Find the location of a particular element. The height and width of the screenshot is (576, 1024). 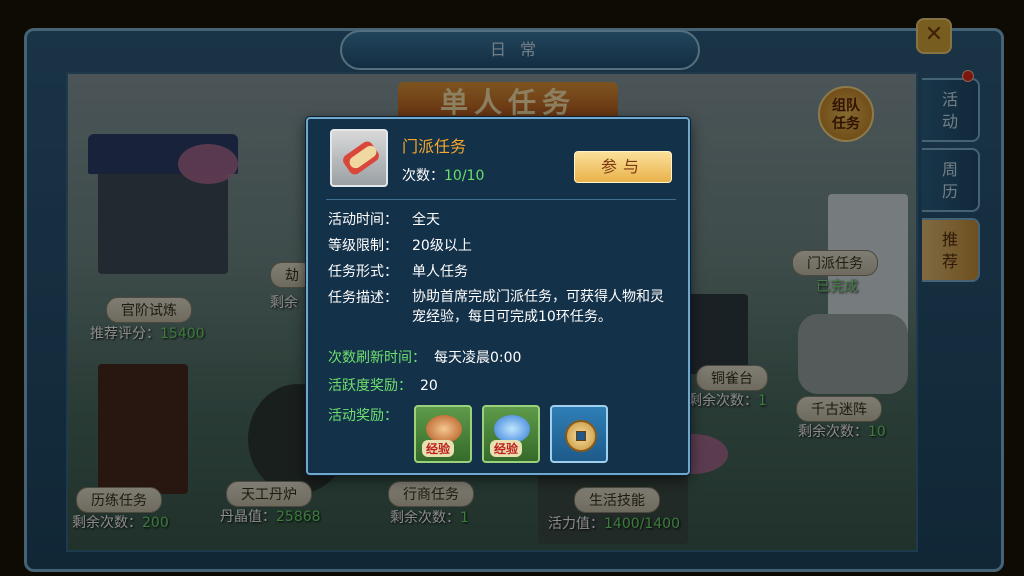

count-value: 10/10 is located at coordinates (464, 176).